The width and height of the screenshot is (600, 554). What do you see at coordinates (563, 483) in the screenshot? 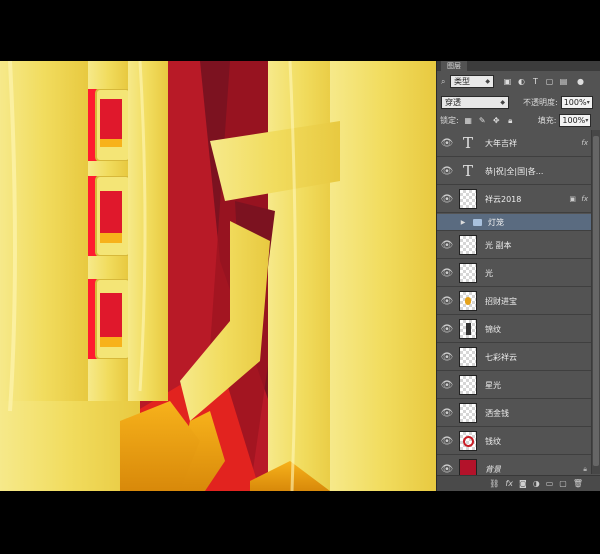
I see `new-layer-icon: ▢` at bounding box center [563, 483].